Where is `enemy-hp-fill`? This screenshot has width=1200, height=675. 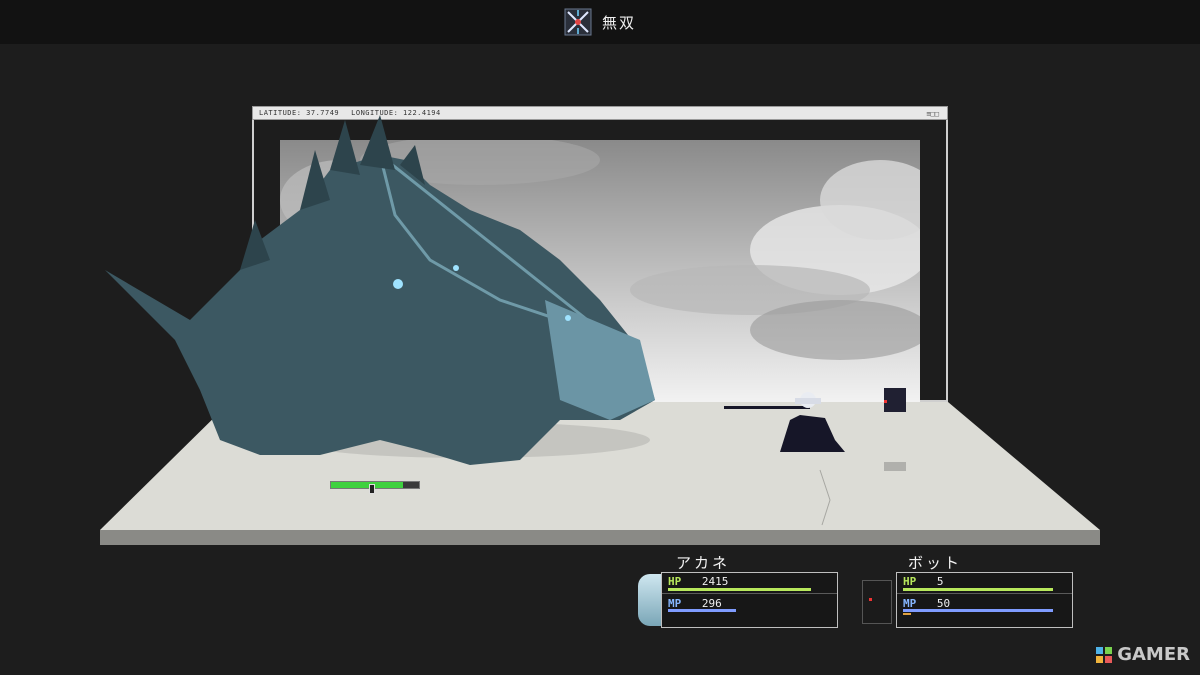
enemy-hp-fill is located at coordinates (367, 485).